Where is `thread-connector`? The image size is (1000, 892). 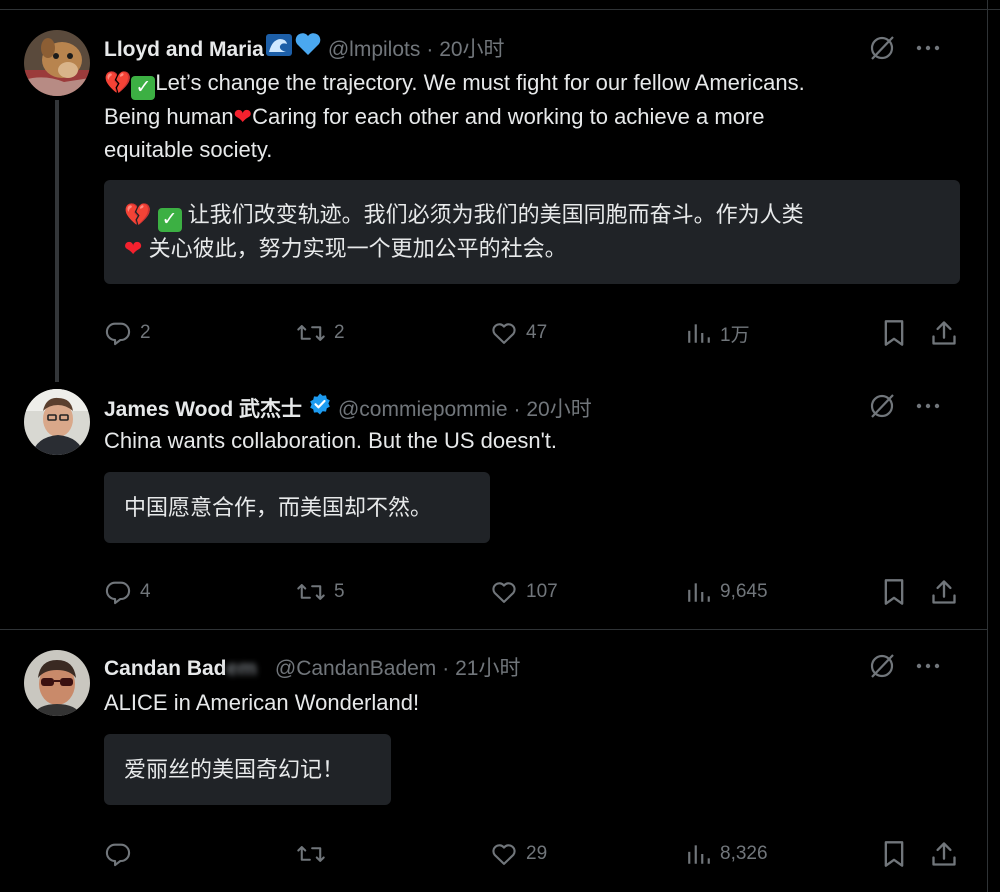 thread-connector is located at coordinates (57, 241).